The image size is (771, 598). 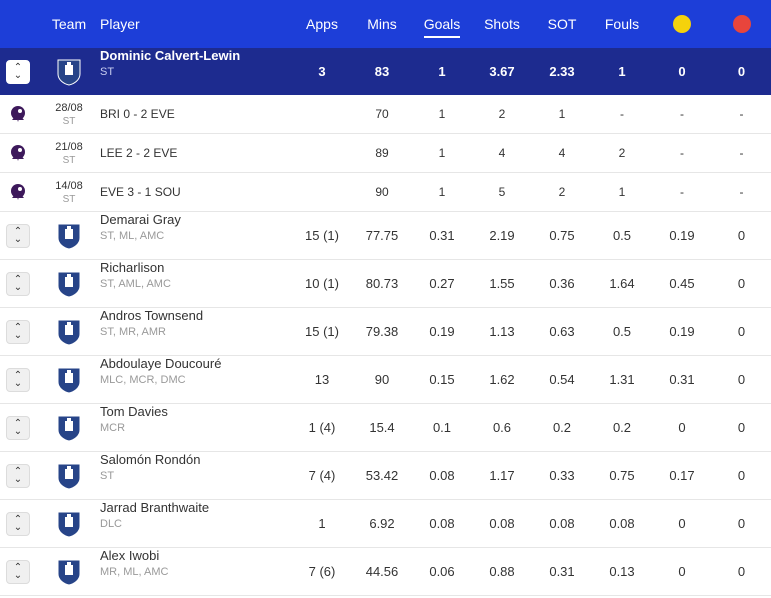 What do you see at coordinates (130, 24) in the screenshot?
I see `header-player: Player` at bounding box center [130, 24].